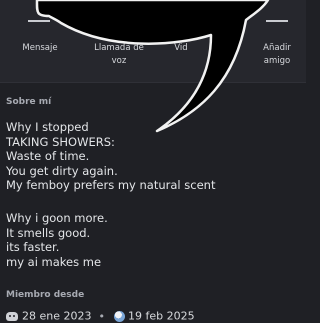 Image resolution: width=320 pixels, height=323 pixels. What do you see at coordinates (153, 82) in the screenshot?
I see `divider` at bounding box center [153, 82].